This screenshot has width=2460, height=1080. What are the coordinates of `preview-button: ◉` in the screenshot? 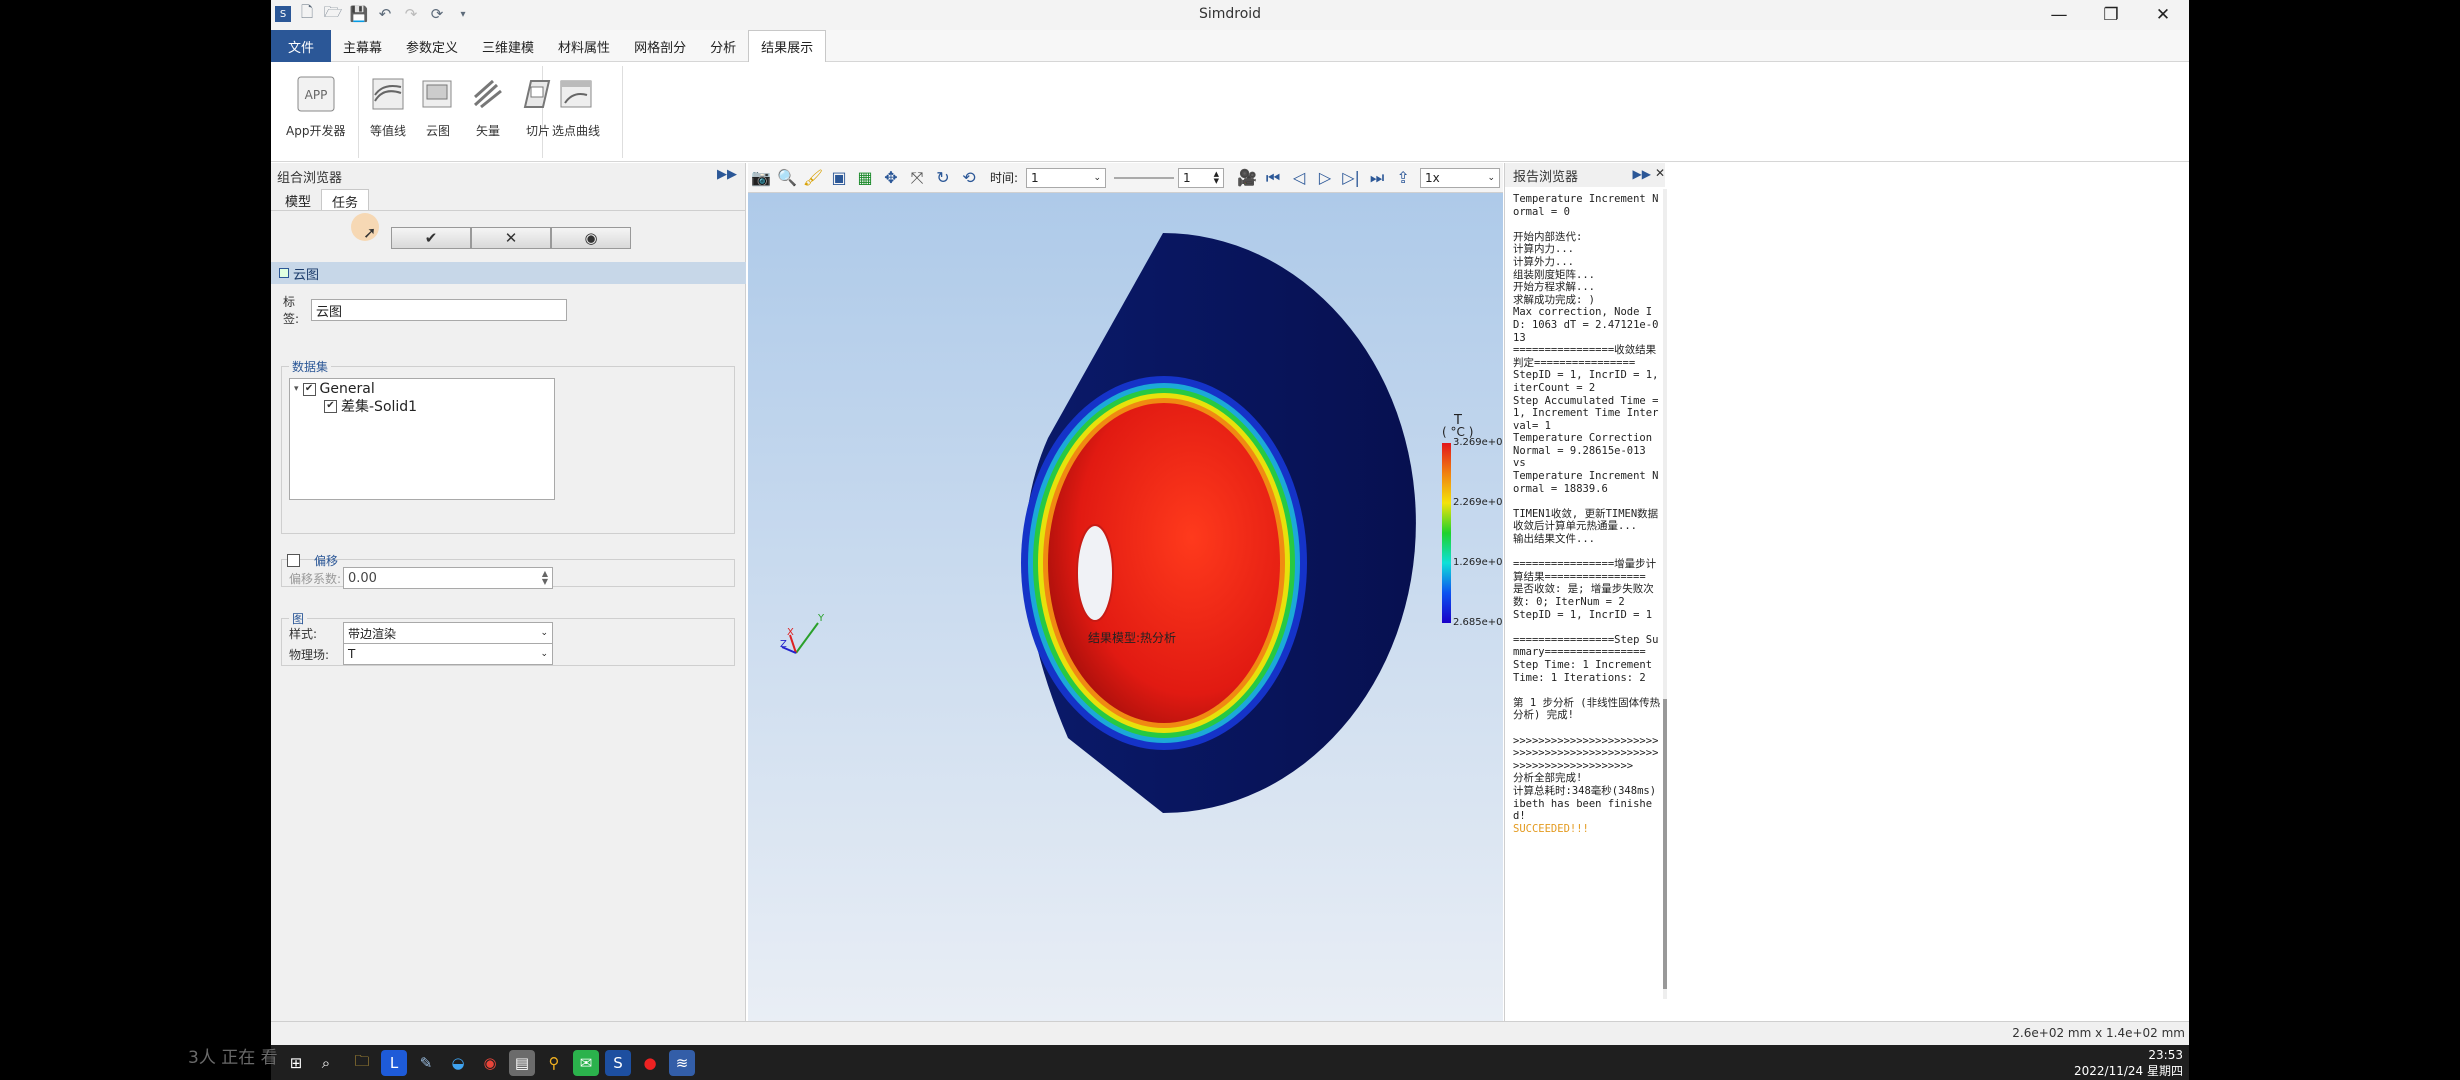 It's located at (591, 238).